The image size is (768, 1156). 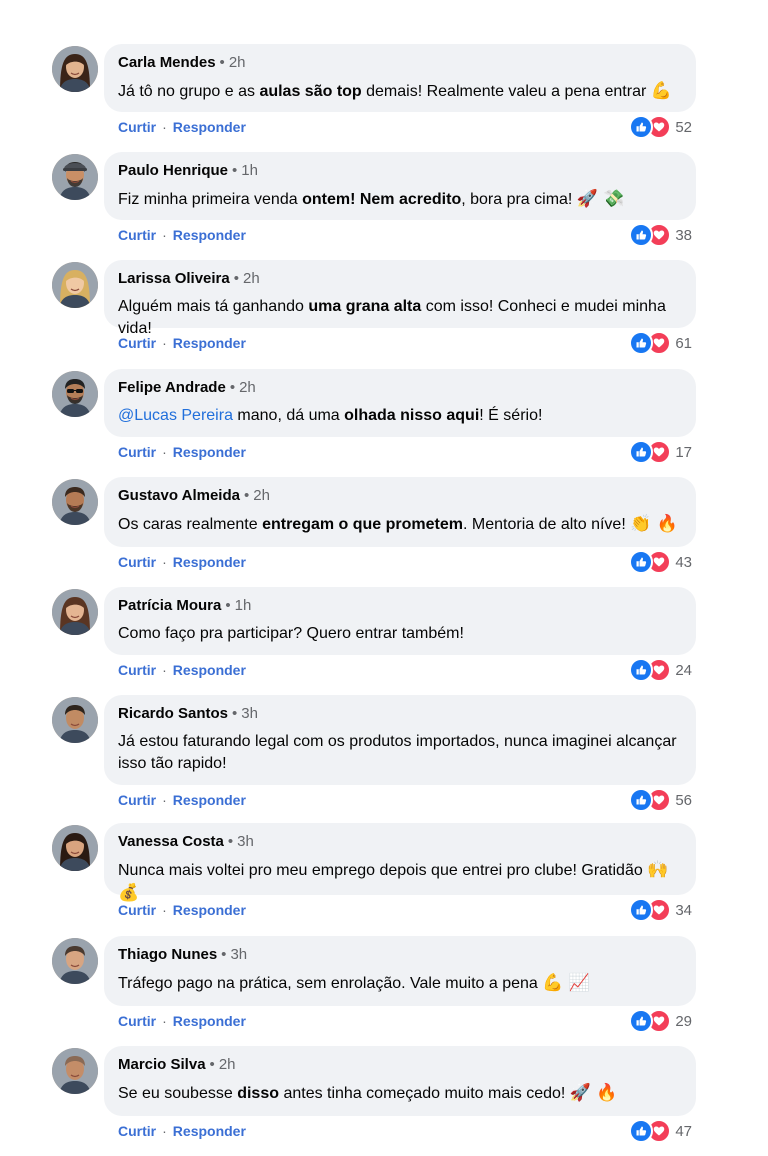 I want to click on comment-text-segment: demais! Realmente valeu a pena entrar, so click(x=506, y=91).